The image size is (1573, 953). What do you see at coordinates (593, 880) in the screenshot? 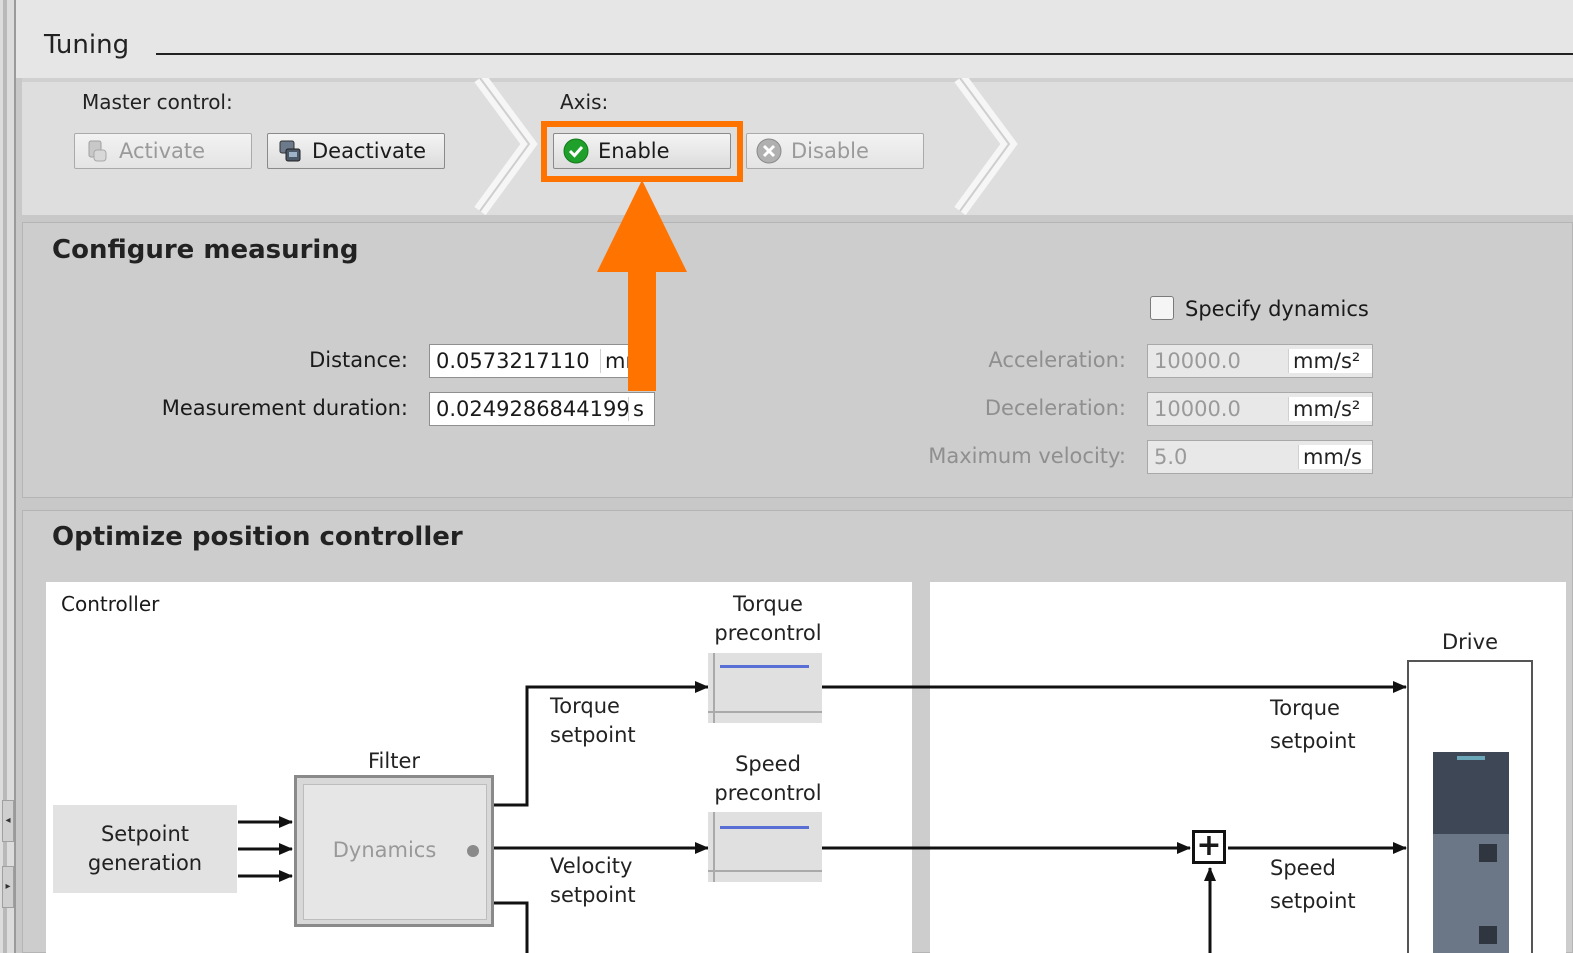
I see `velocity-setpoint-label: Velocity setpoint` at bounding box center [593, 880].